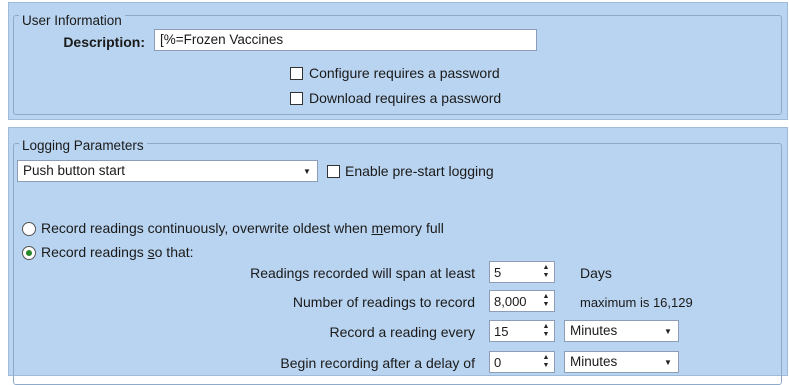  What do you see at coordinates (29, 229) in the screenshot?
I see `record-continuously-radio` at bounding box center [29, 229].